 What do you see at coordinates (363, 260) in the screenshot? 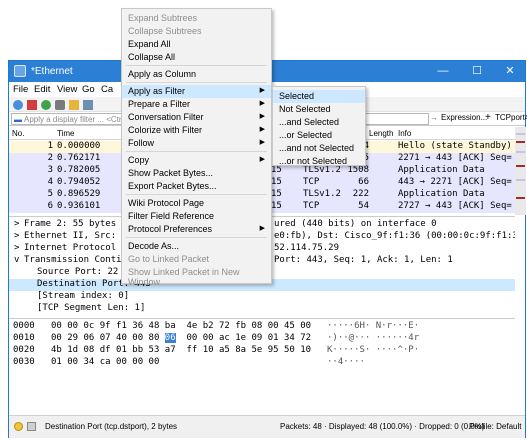
I see `detail-text-tail: Port: 443, Seq: 1, Ack: 1, Len: 1` at bounding box center [363, 260].